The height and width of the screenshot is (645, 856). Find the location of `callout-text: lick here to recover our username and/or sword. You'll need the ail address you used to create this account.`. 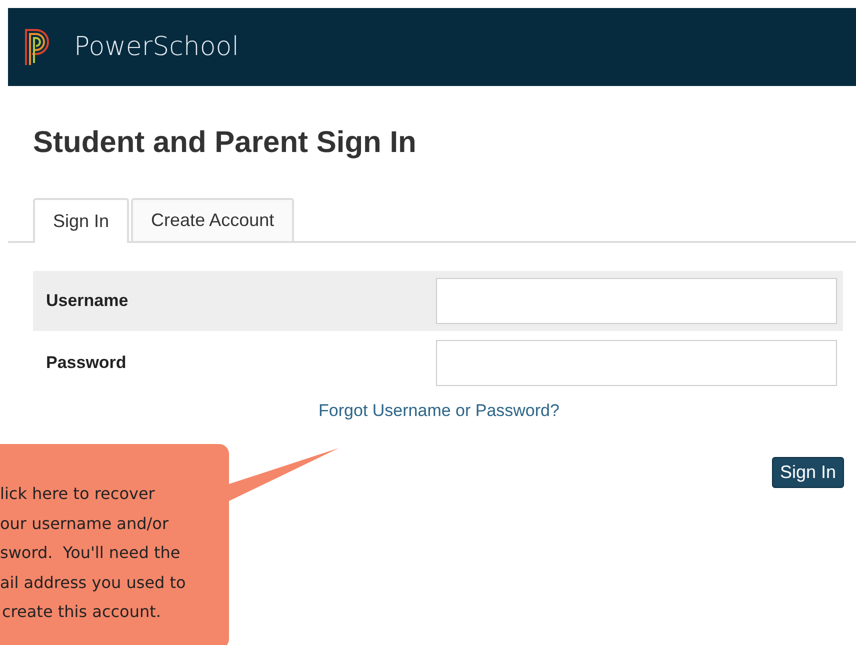

callout-text: lick here to recover our username and/or sword. You'll need the ail address you used to create this account. is located at coordinates (93, 553).